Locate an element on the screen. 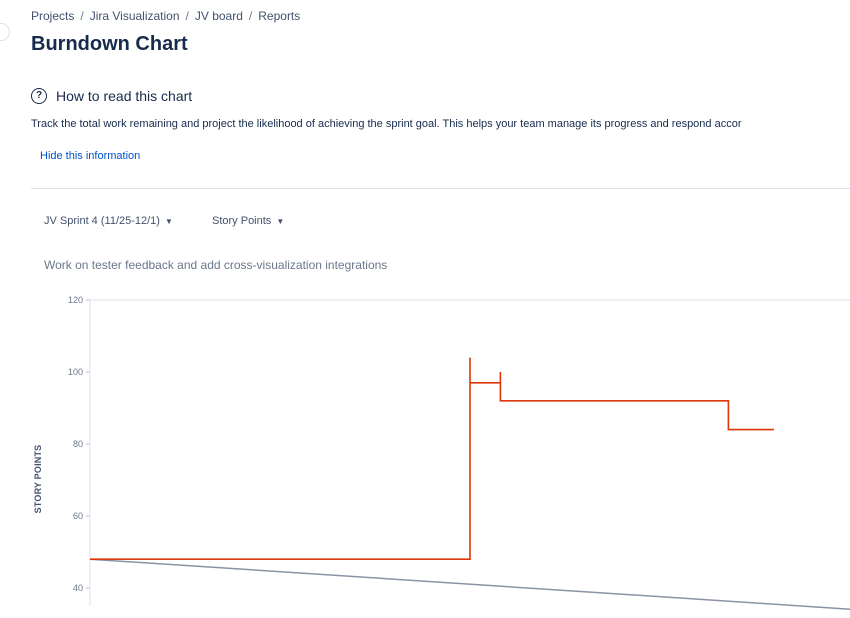 This screenshot has height=618, width=850. y-tick-label: 120 is located at coordinates (75, 300).